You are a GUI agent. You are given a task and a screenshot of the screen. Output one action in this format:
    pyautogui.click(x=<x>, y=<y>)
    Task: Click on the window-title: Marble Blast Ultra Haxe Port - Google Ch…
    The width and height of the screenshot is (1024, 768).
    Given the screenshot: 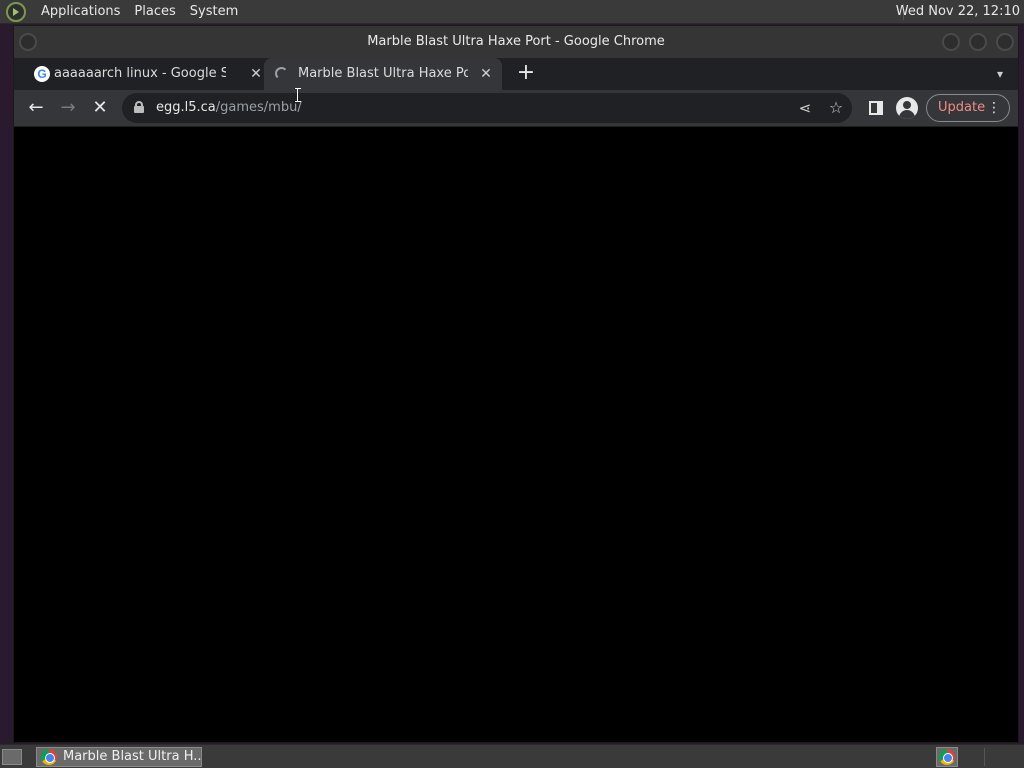 What is the action you would take?
    pyautogui.click(x=516, y=41)
    